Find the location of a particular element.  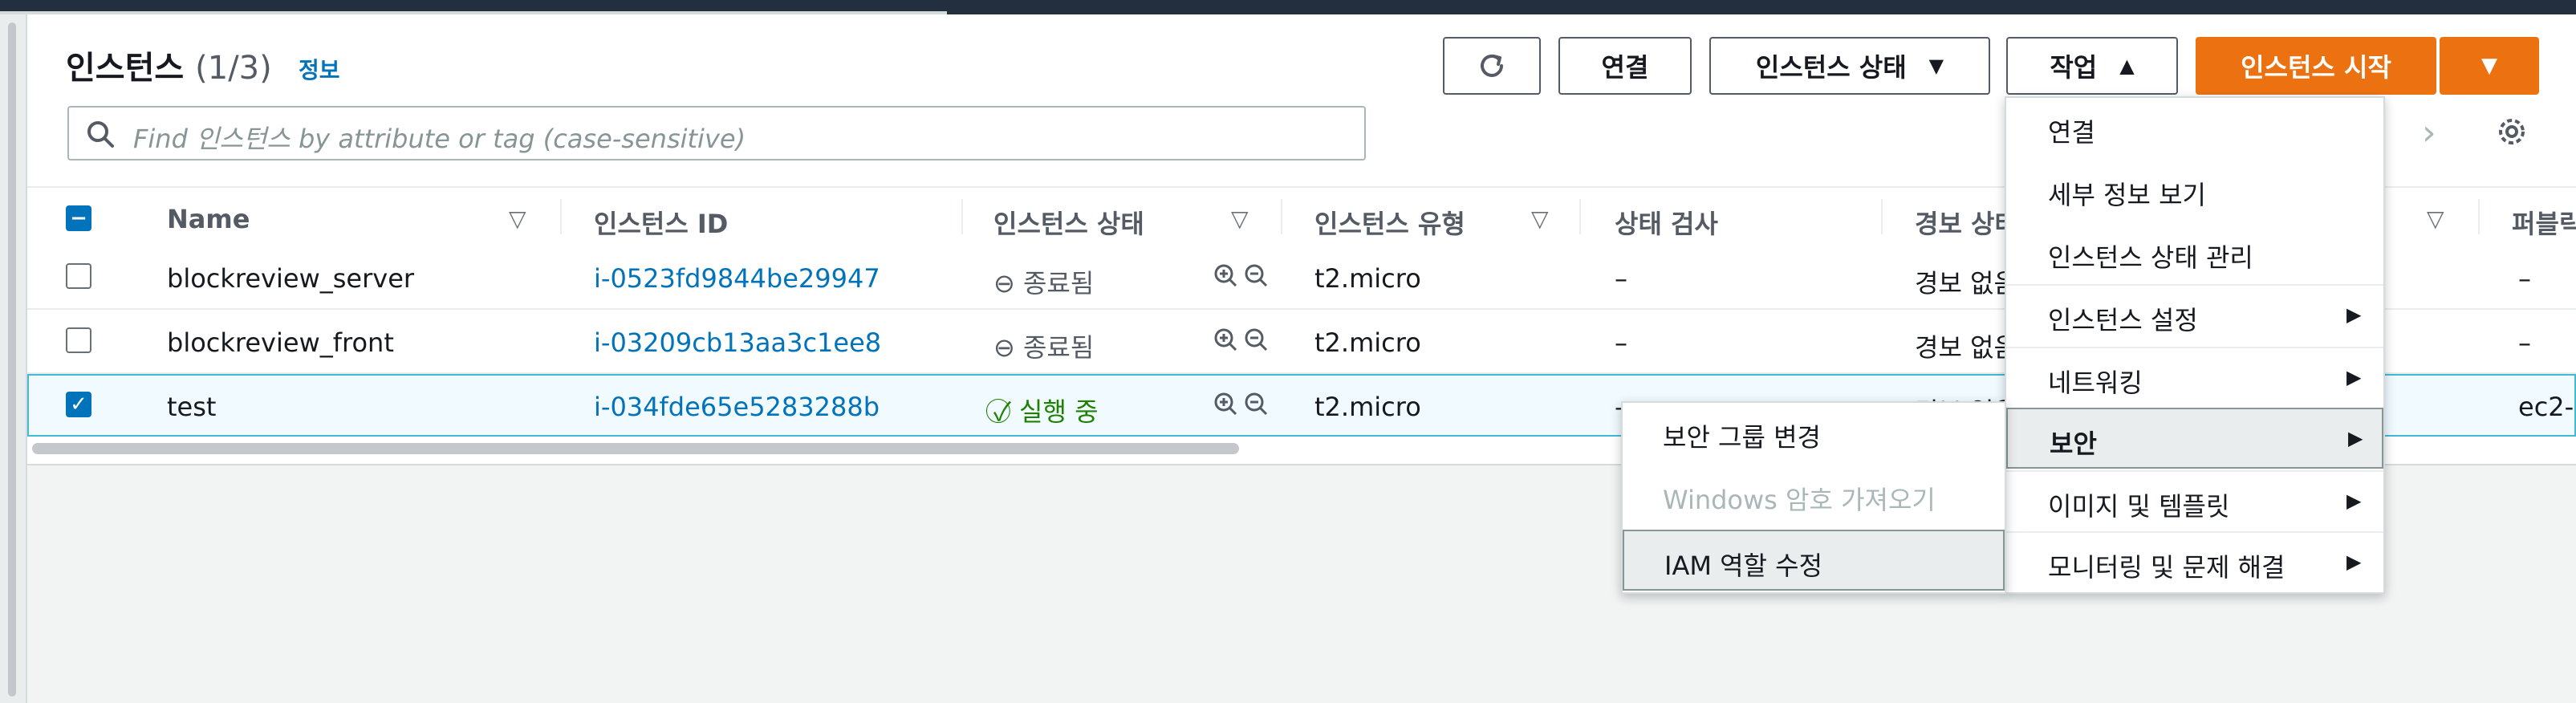

select-all-checkbox: − is located at coordinates (78, 218).